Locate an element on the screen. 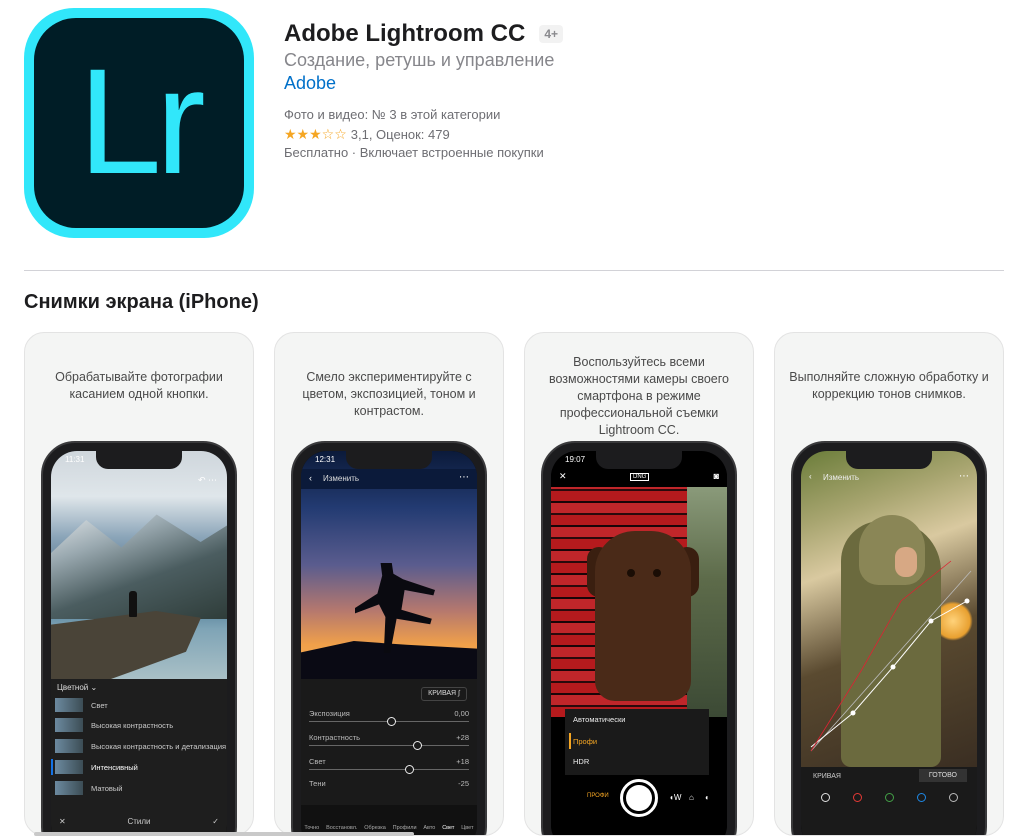  preset-item: Высокая контрастность и детализация is located at coordinates (139, 746).